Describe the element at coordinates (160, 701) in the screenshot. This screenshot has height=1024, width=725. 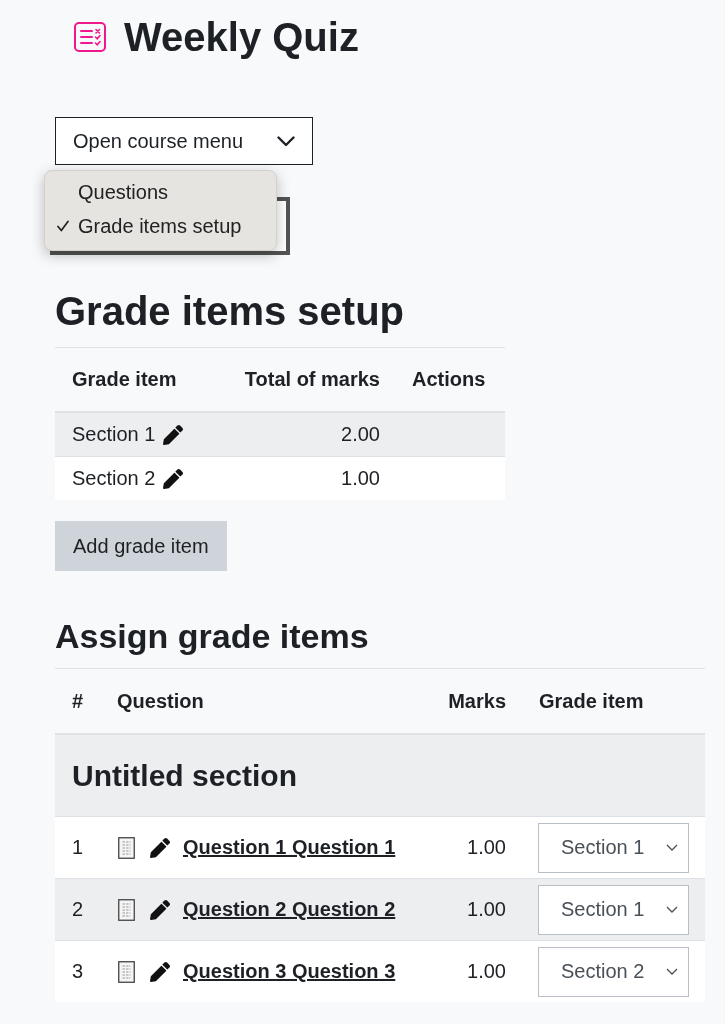
I see `column-header: Question` at that location.